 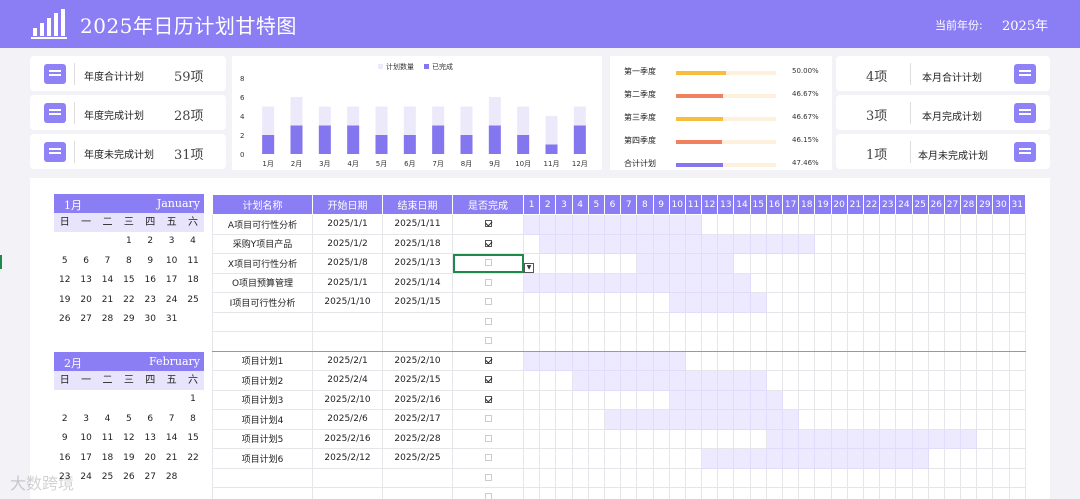 I want to click on calendar-day: 18, so click(x=192, y=281).